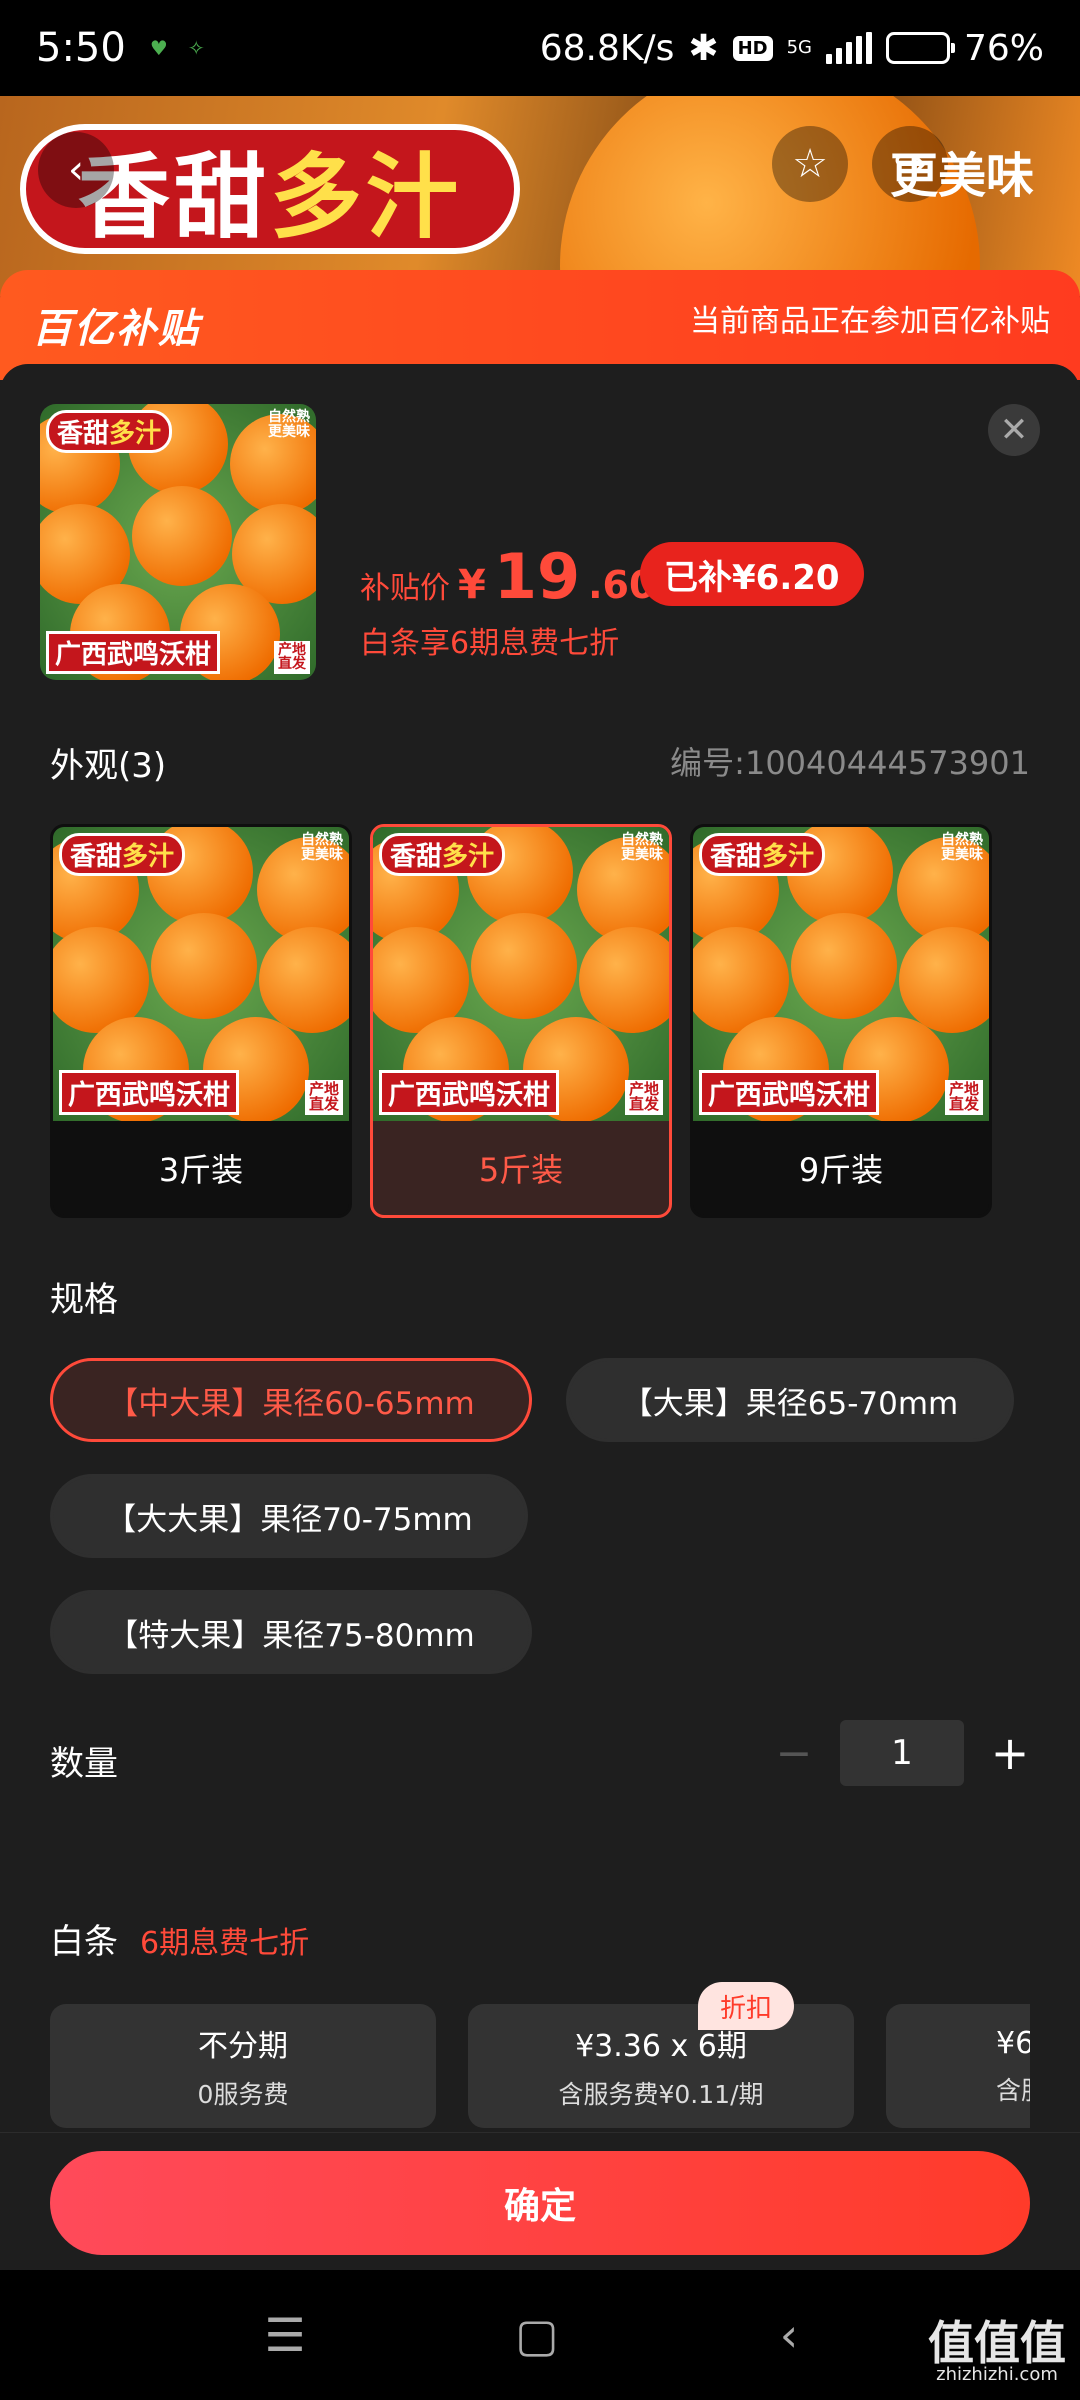 The height and width of the screenshot is (2400, 1080). I want to click on subsidized-amount-badge: 已补¥6.20, so click(752, 574).